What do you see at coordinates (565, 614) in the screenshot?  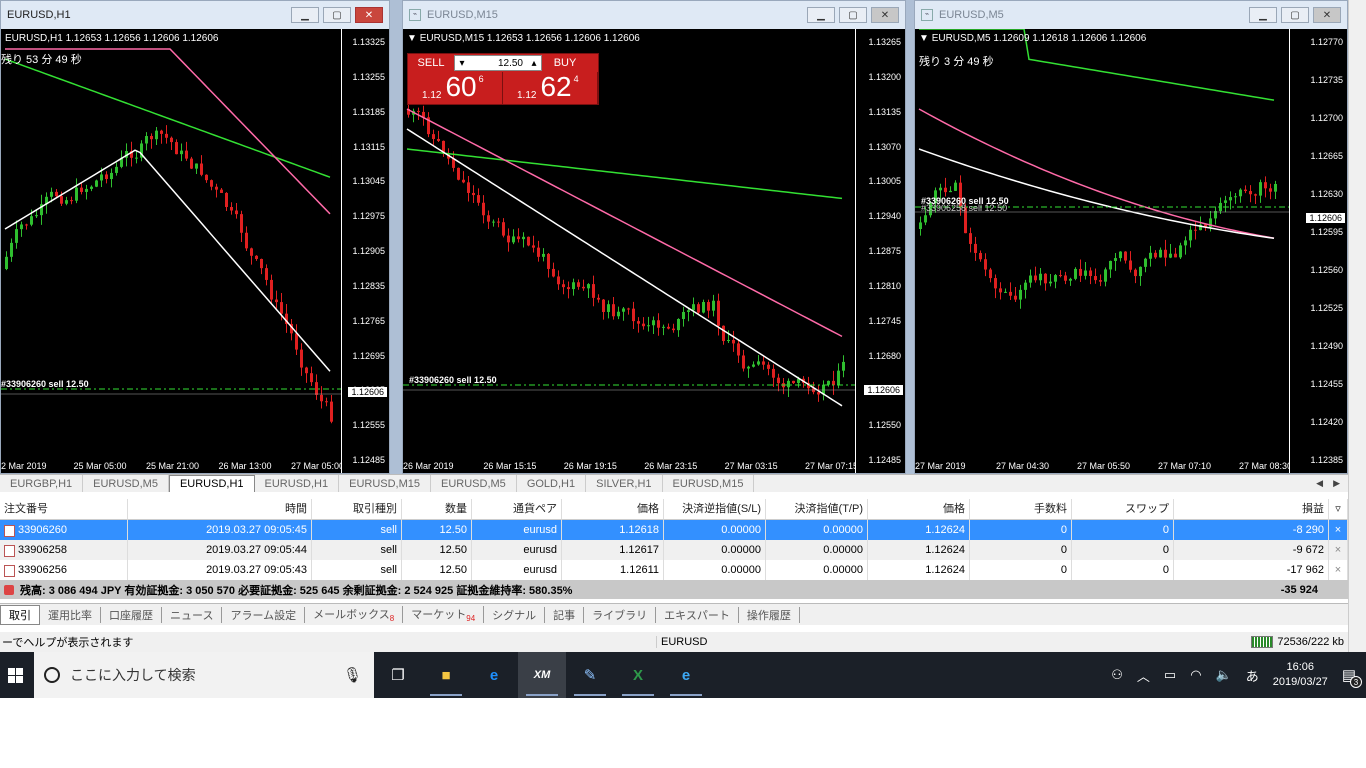 I see `terminal-tab: 記事` at bounding box center [565, 614].